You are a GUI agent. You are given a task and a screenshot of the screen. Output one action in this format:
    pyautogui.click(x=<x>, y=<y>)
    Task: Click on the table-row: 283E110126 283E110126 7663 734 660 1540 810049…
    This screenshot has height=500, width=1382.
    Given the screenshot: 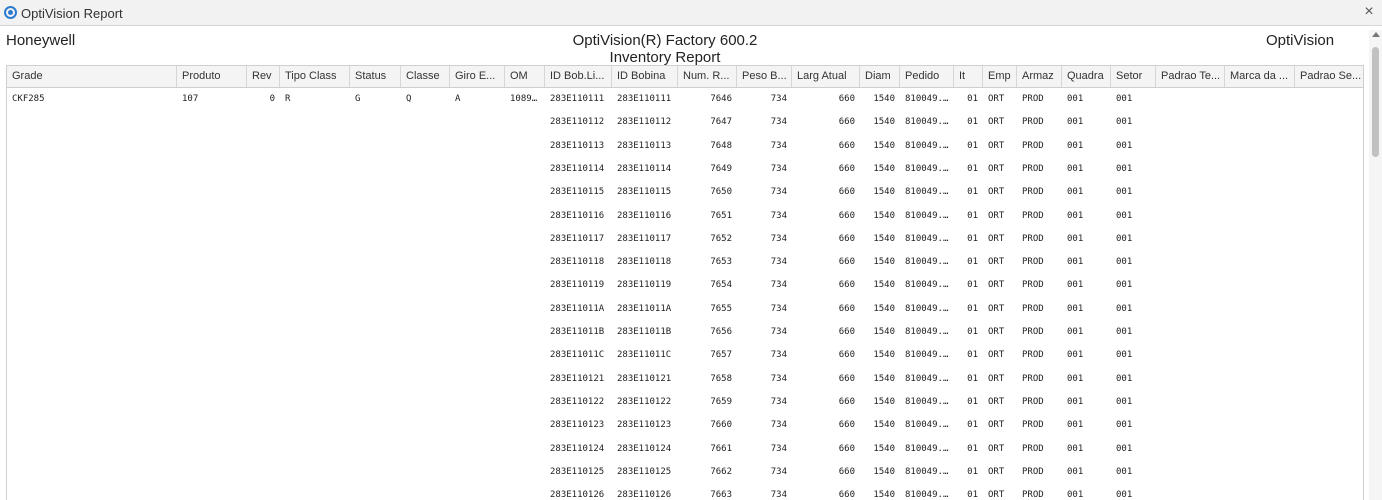 What is the action you would take?
    pyautogui.click(x=685, y=492)
    